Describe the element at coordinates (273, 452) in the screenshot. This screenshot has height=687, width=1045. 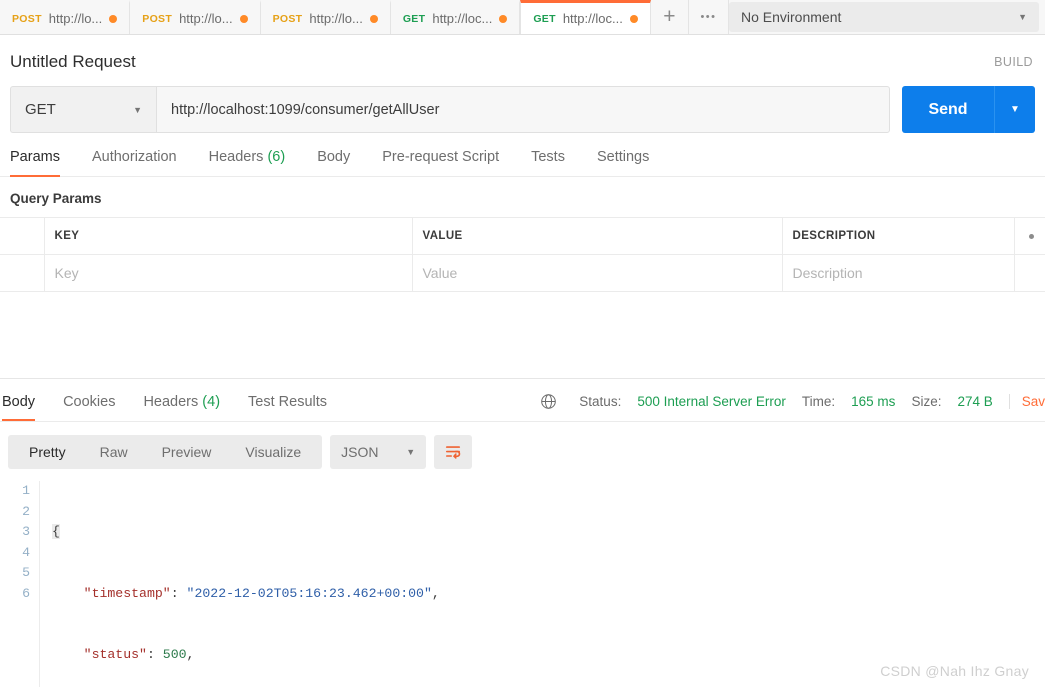
I see `format-tab-visualize: Visualize` at that location.